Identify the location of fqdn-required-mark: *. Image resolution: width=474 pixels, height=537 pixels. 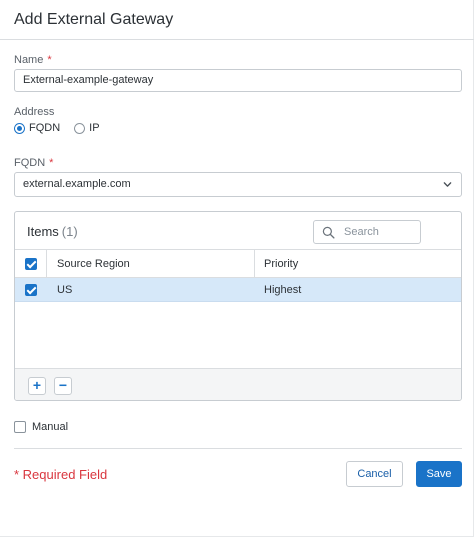
(51, 163).